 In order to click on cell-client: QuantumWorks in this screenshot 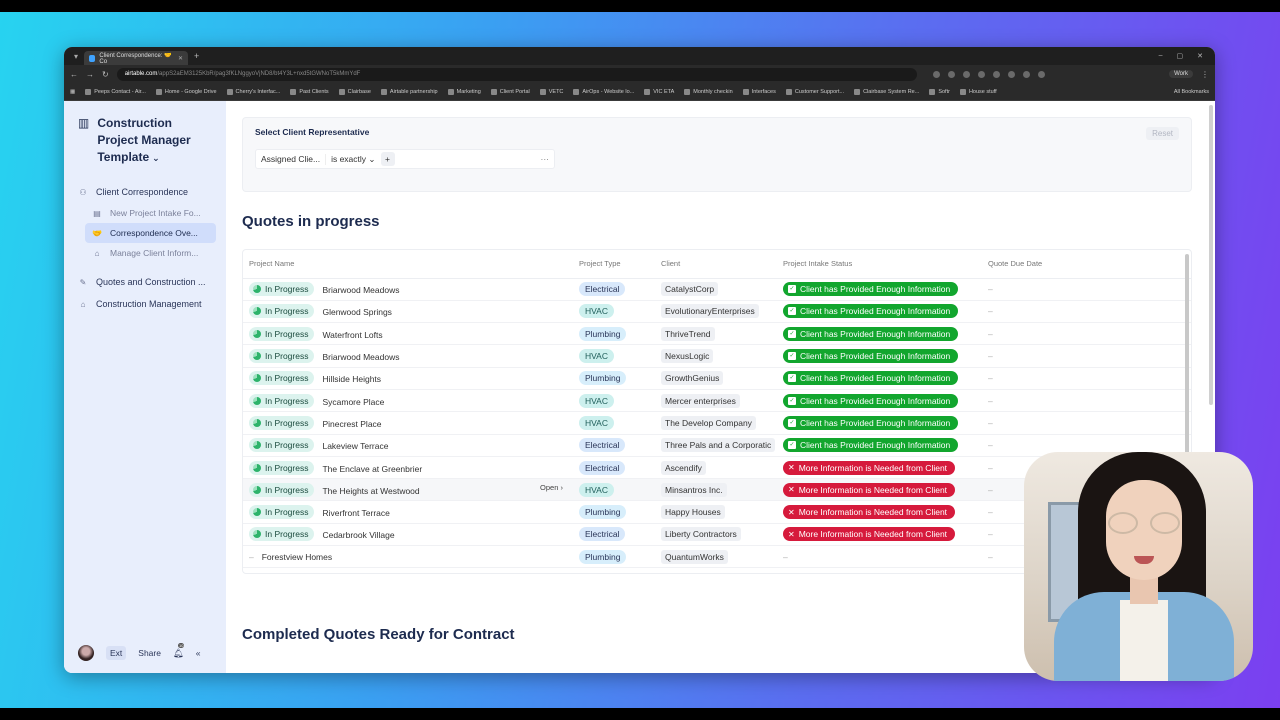, I will do `click(716, 557)`.